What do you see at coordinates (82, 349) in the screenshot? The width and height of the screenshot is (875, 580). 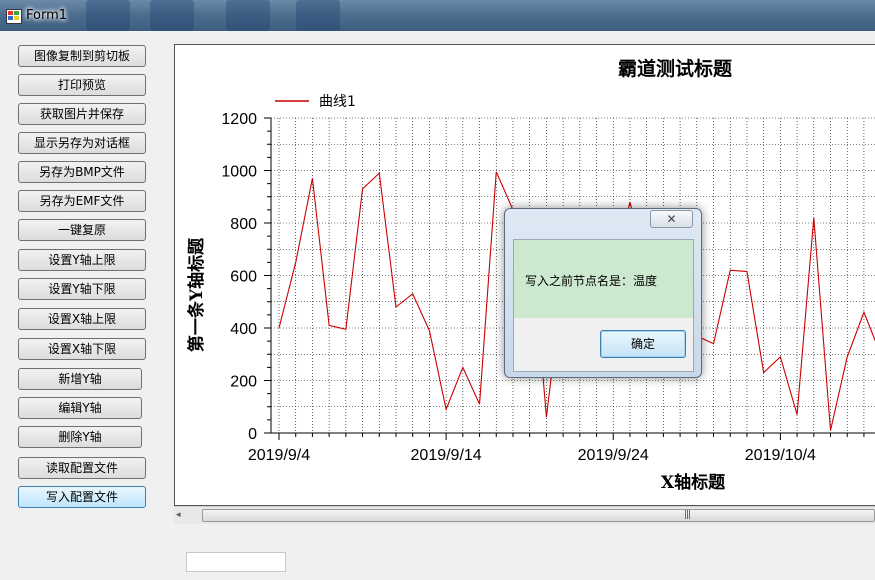 I see `side-button-10: 设置X轴下限` at bounding box center [82, 349].